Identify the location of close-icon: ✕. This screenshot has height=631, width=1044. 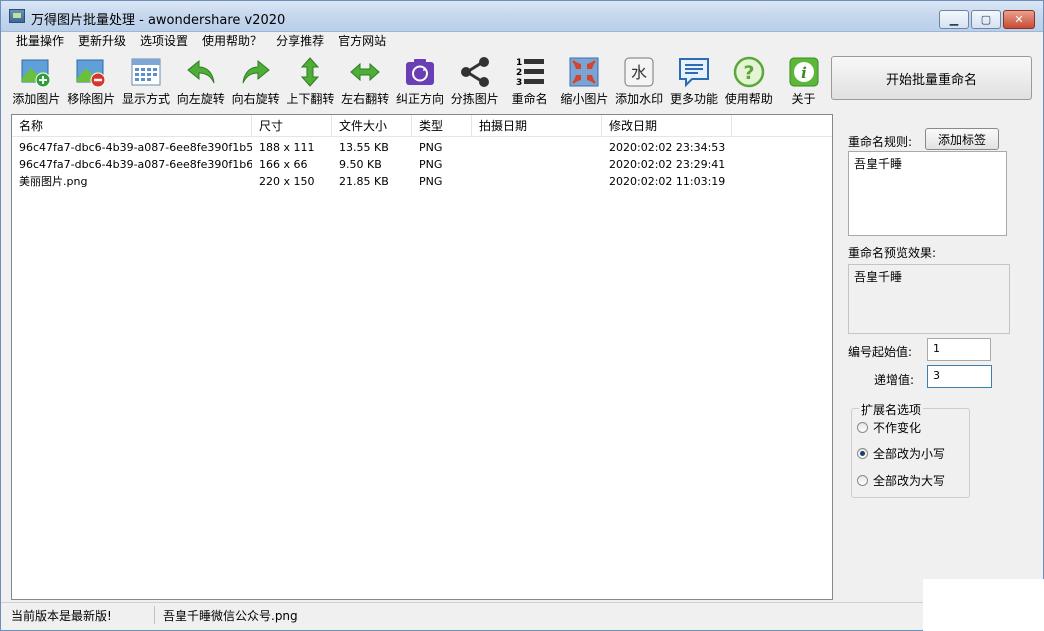
(1019, 19).